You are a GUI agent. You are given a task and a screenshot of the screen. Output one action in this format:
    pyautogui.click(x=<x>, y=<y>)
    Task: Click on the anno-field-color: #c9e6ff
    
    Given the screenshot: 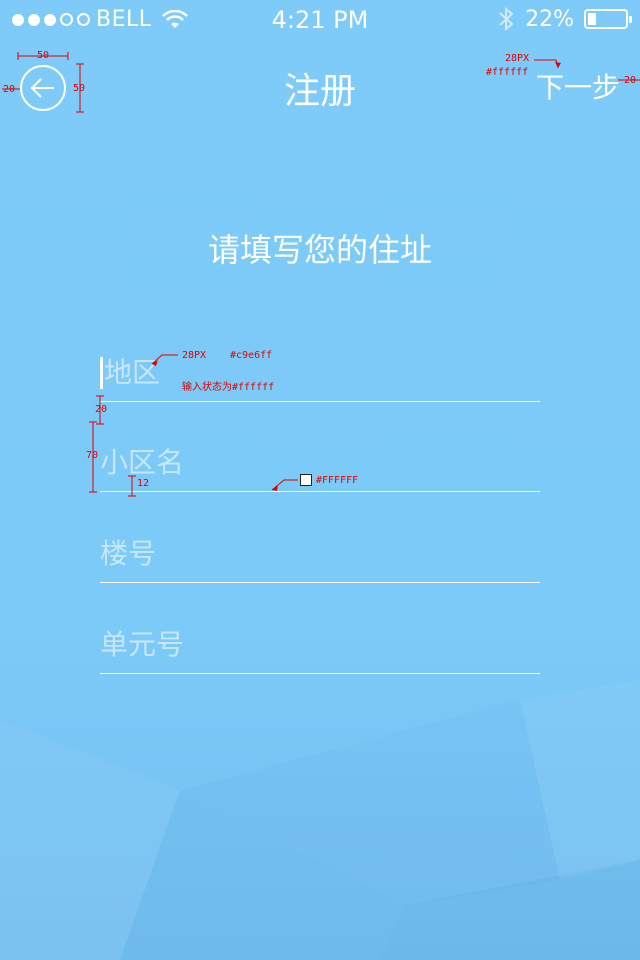 What is the action you would take?
    pyautogui.click(x=251, y=355)
    